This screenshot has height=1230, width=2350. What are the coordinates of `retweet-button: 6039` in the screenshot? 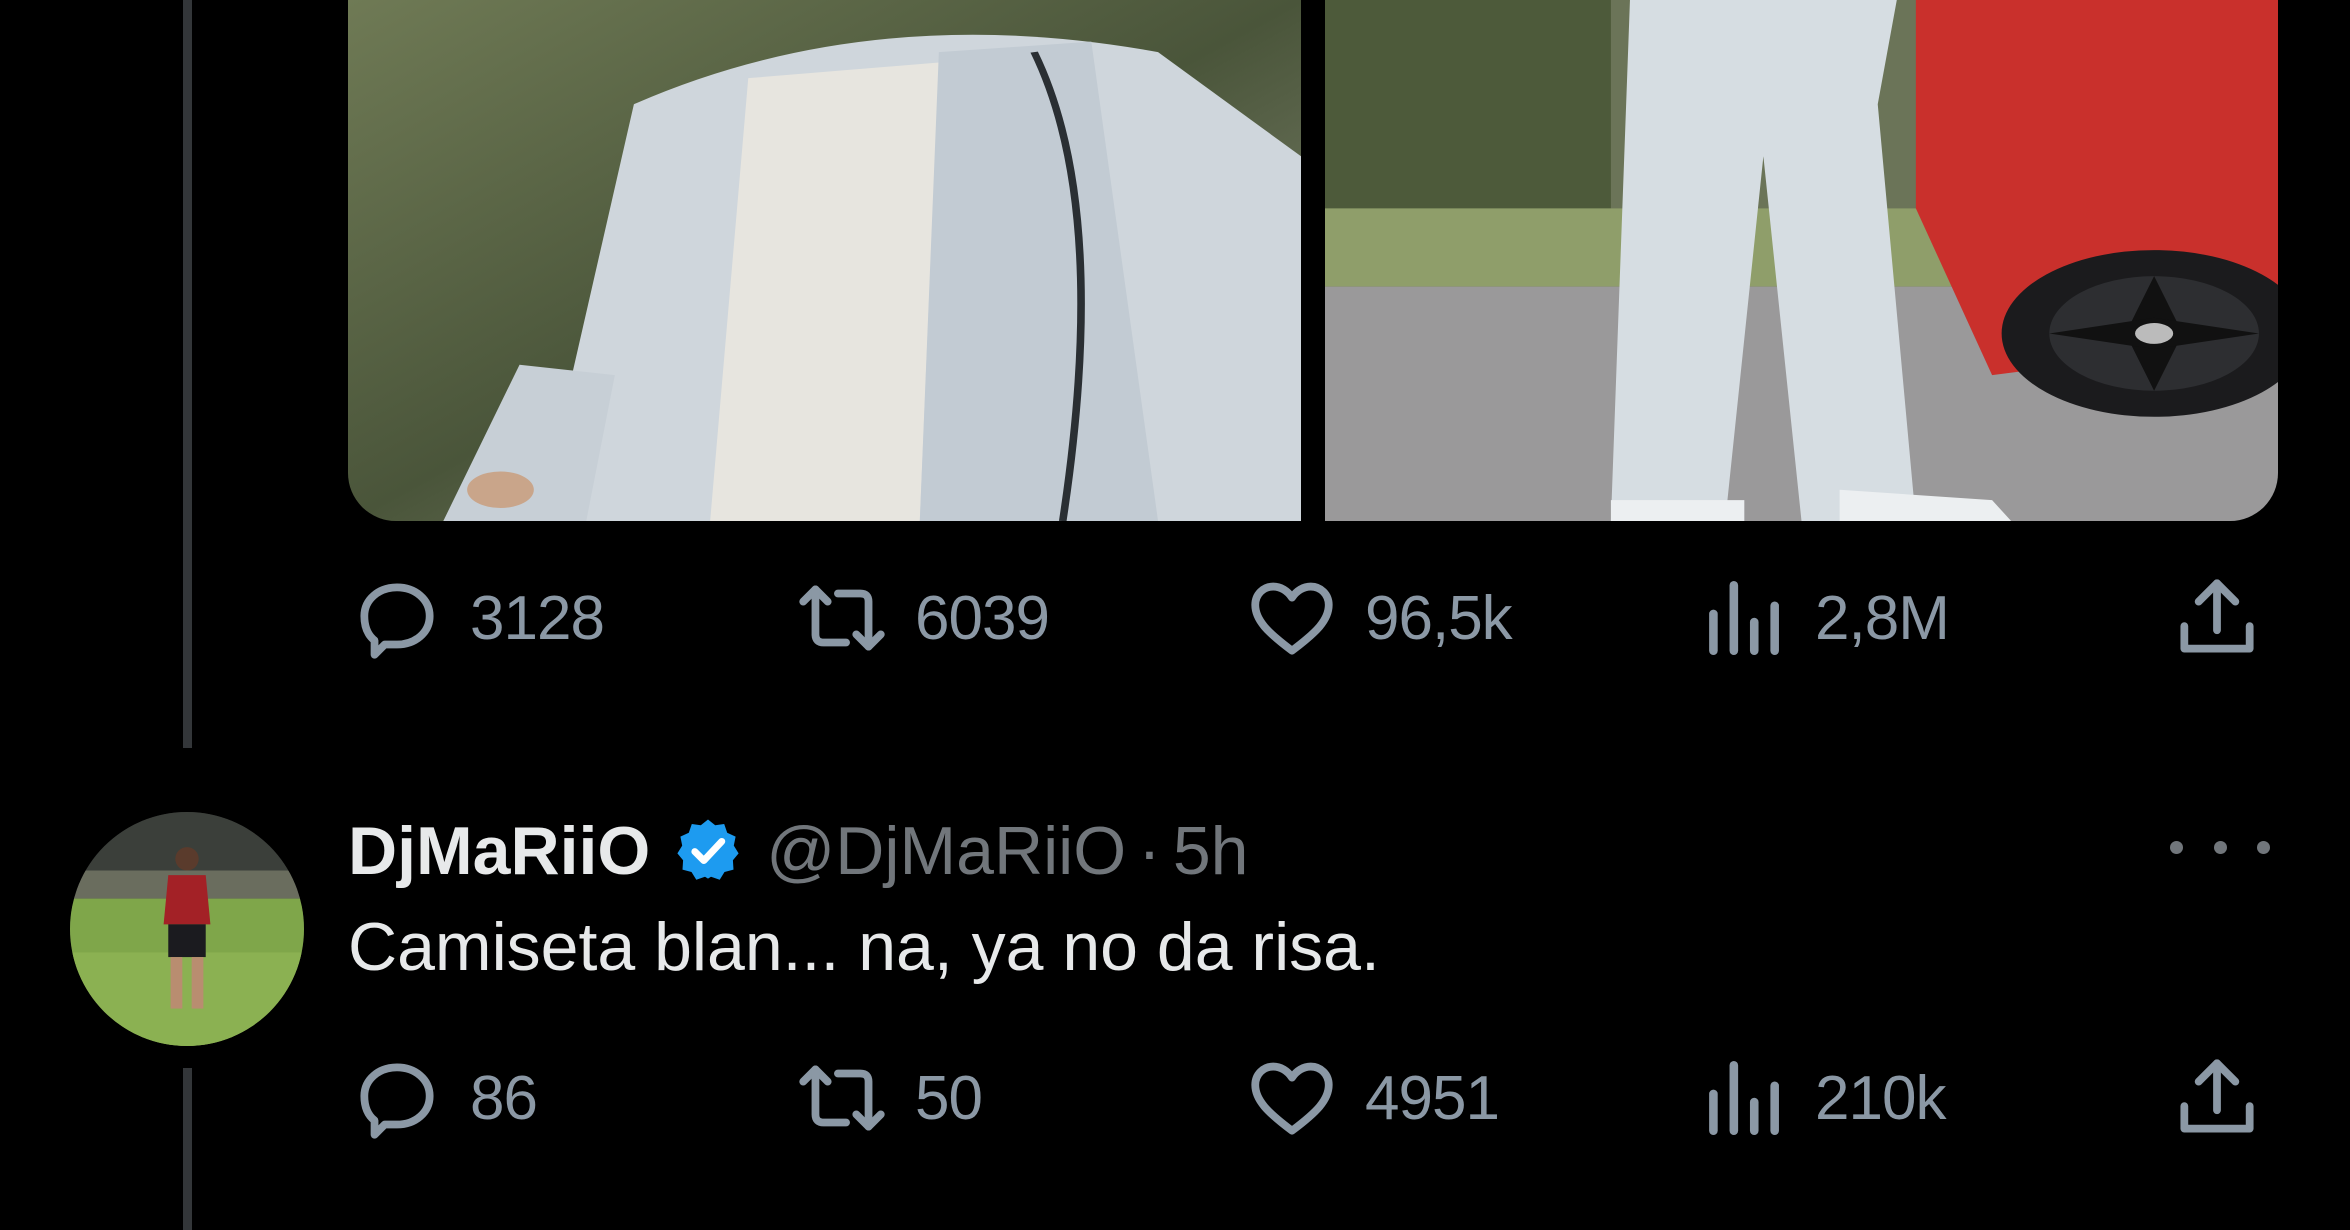 It's located at (921, 618).